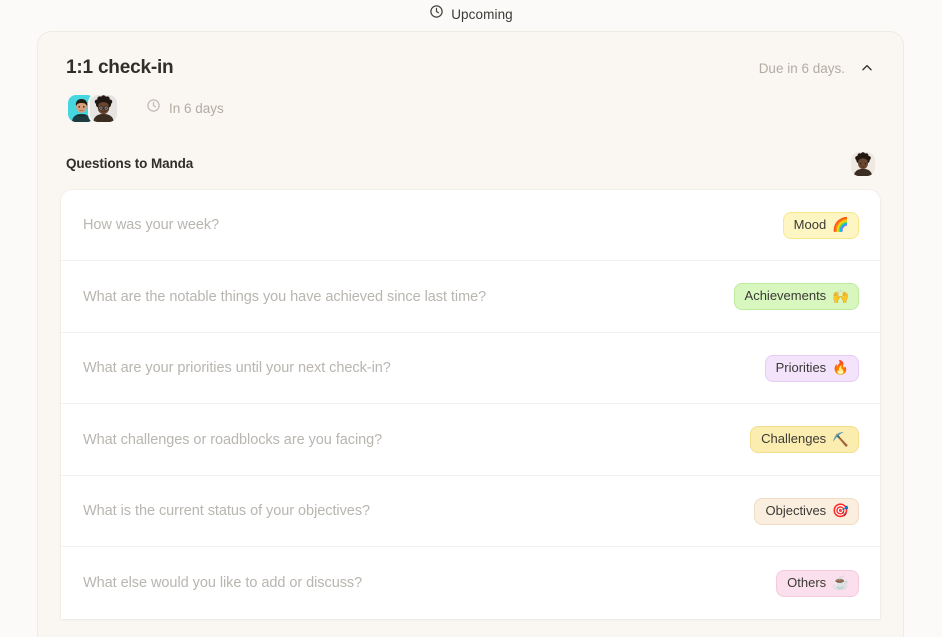  What do you see at coordinates (470, 226) in the screenshot?
I see `question-row: How was your week? Mood 🌈` at bounding box center [470, 226].